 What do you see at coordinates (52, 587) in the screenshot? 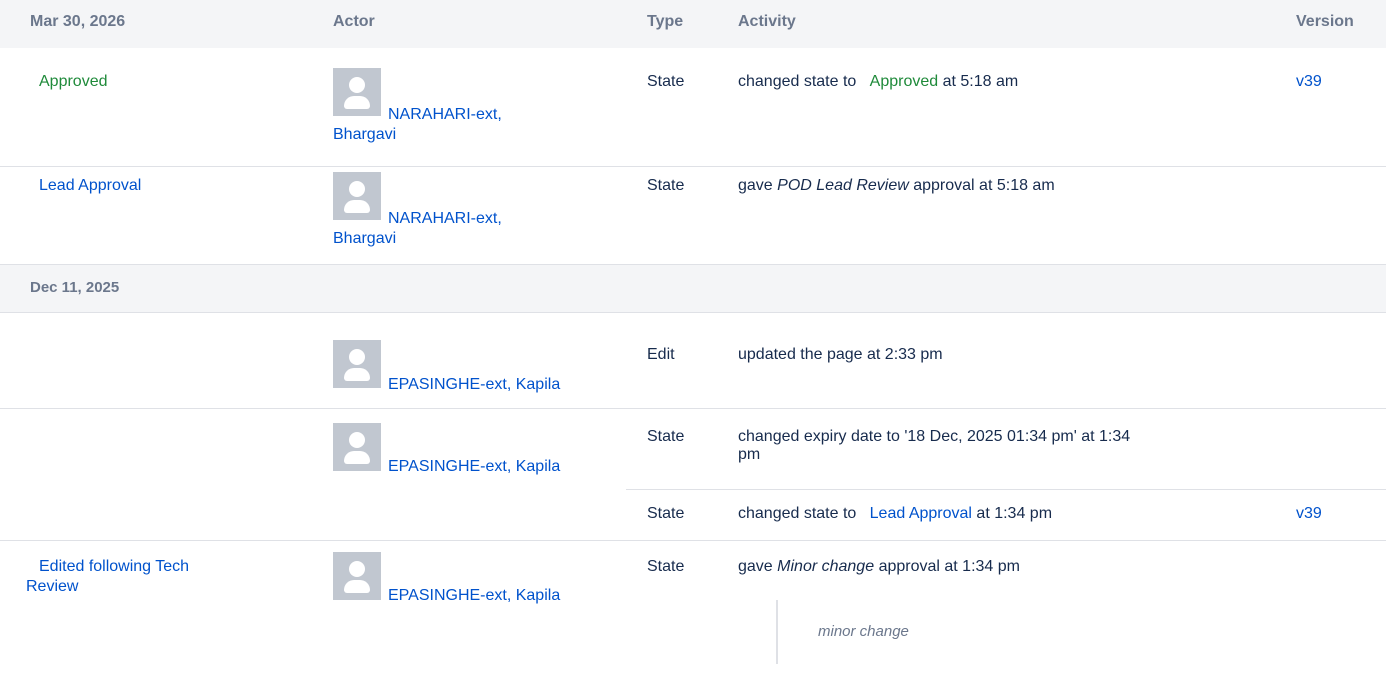
I see `state-label-edited-line2: Review` at bounding box center [52, 587].